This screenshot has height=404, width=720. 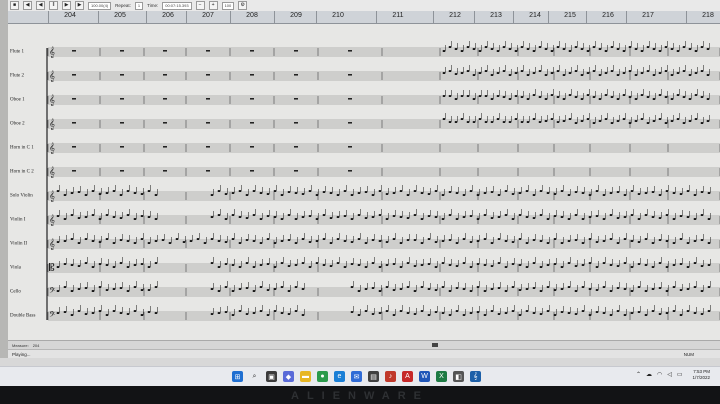 What do you see at coordinates (608, 15) in the screenshot?
I see `measure-number: 216` at bounding box center [608, 15].